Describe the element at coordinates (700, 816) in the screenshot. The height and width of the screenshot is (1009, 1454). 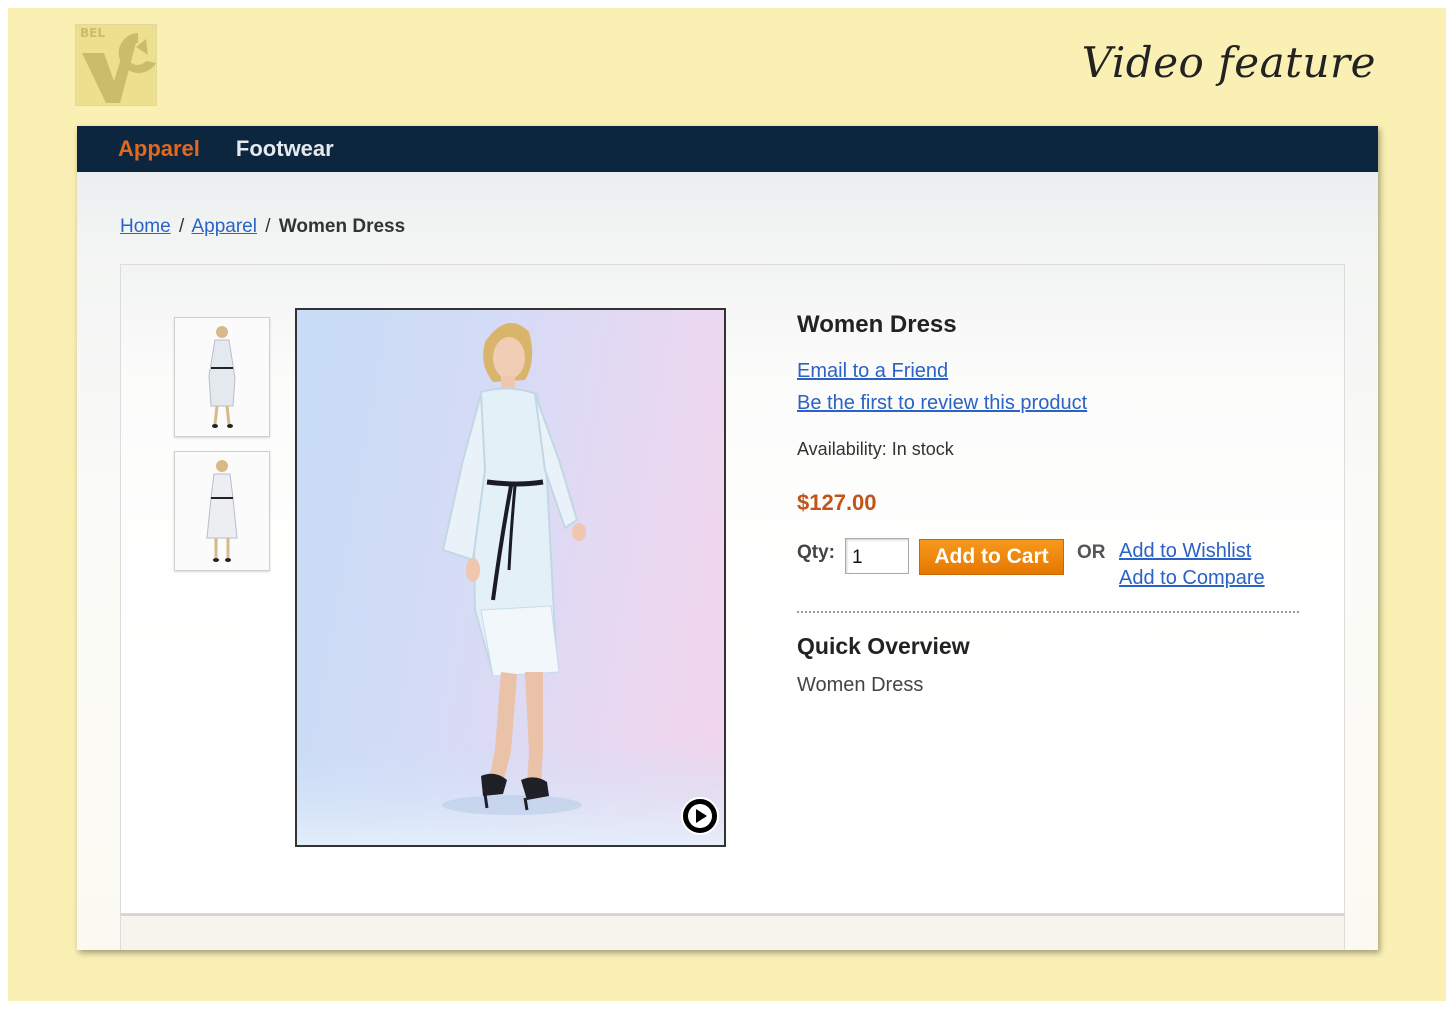
I see `play-icon` at that location.